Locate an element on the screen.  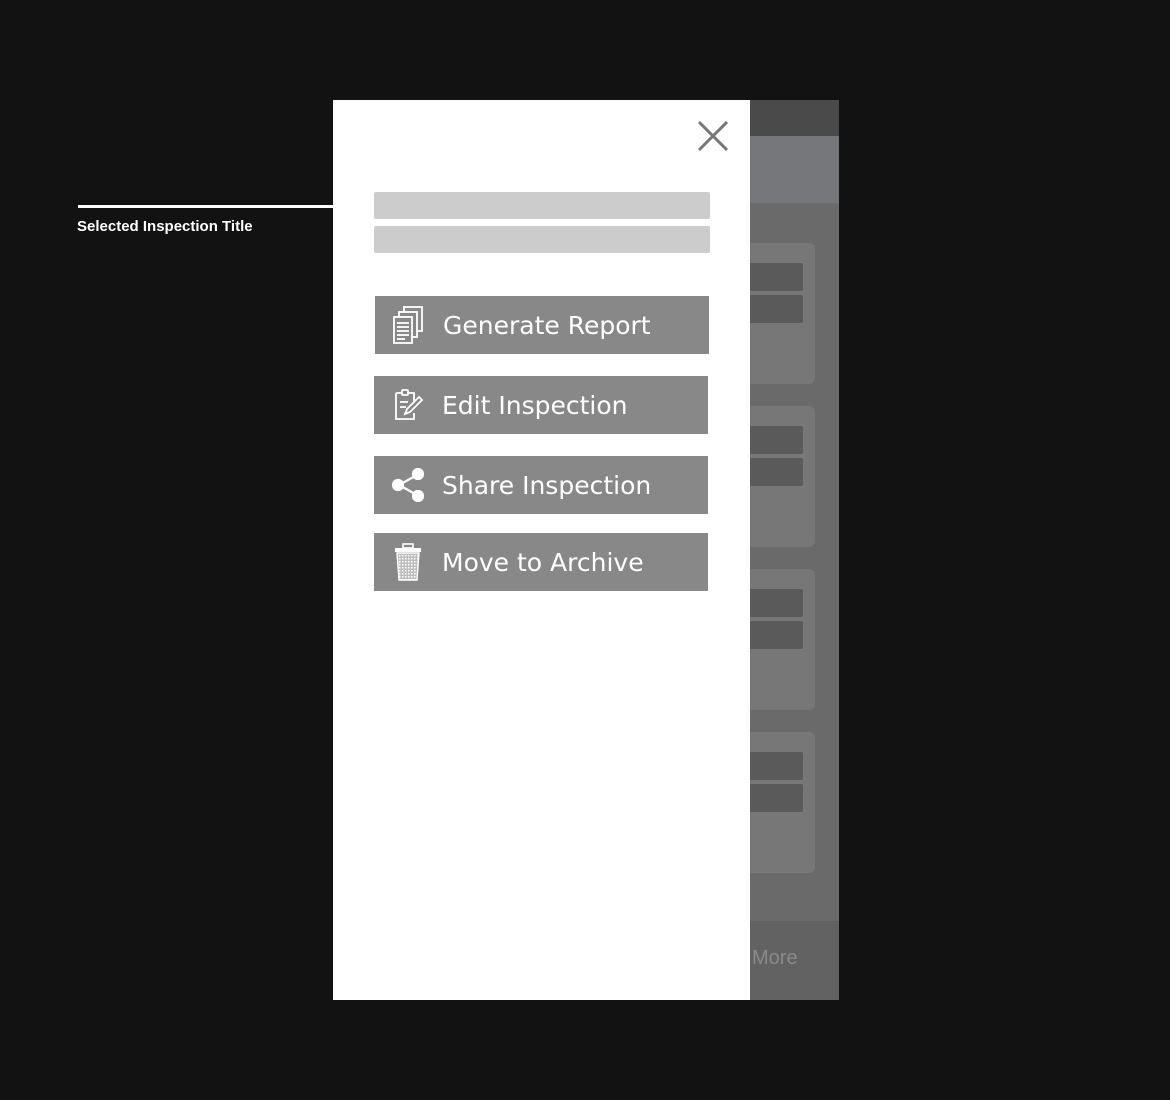
generate-report-button: Generate Report is located at coordinates (542, 325).